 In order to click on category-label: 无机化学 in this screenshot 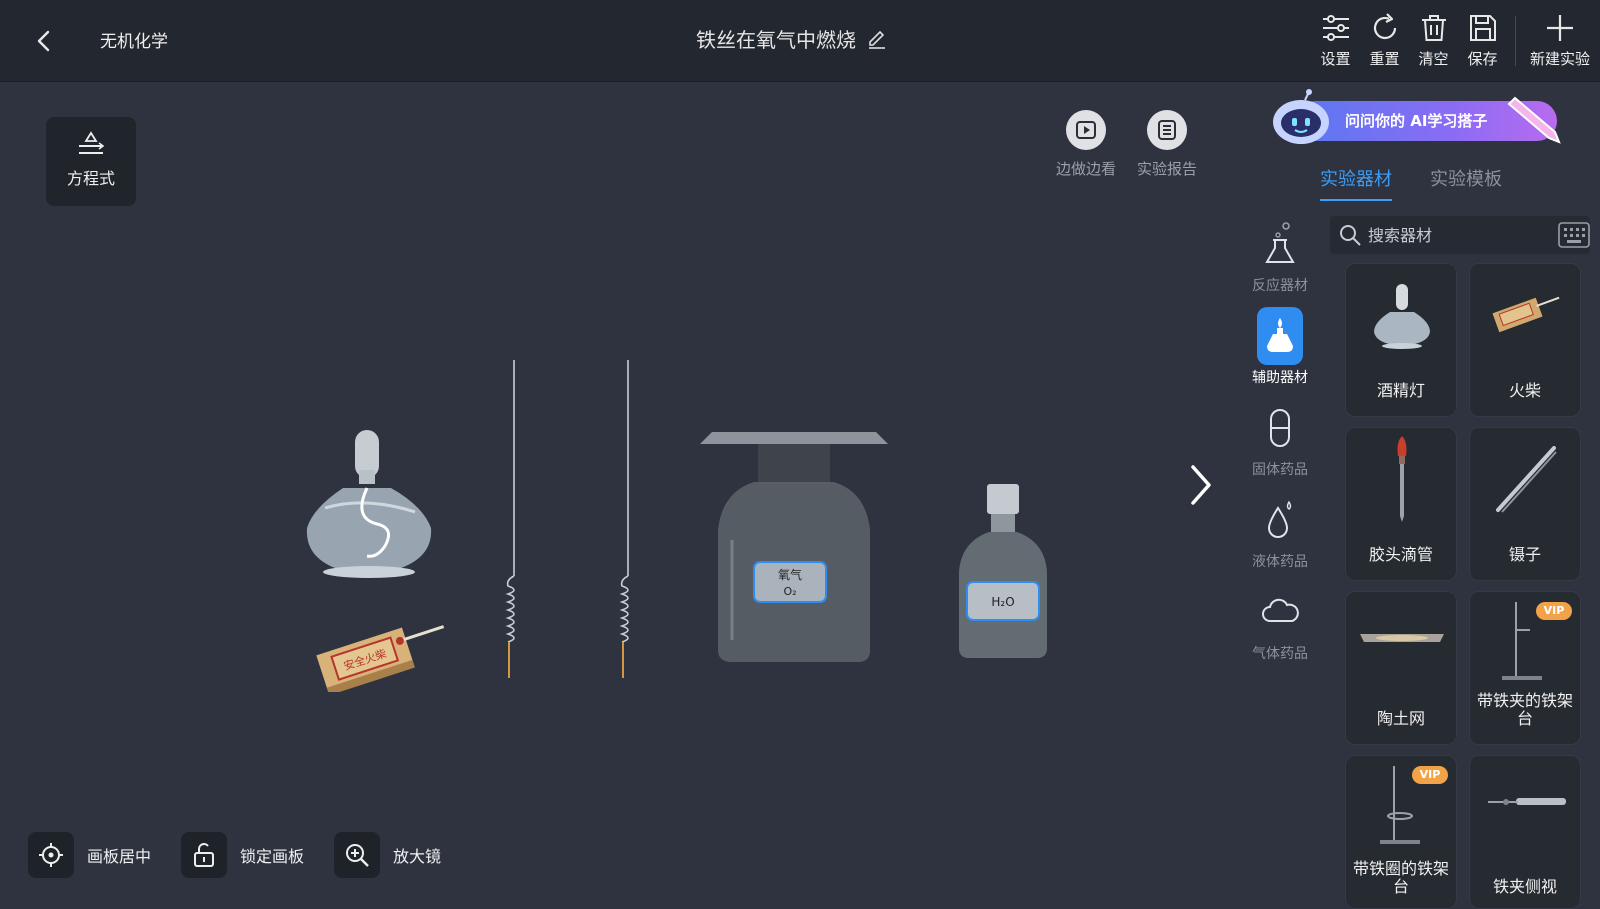, I will do `click(134, 42)`.